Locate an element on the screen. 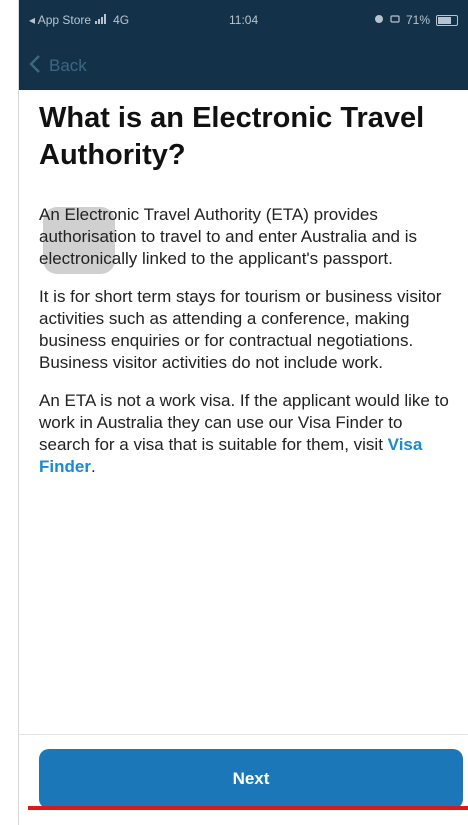 The image size is (468, 825). annotation-underline is located at coordinates (248, 808).